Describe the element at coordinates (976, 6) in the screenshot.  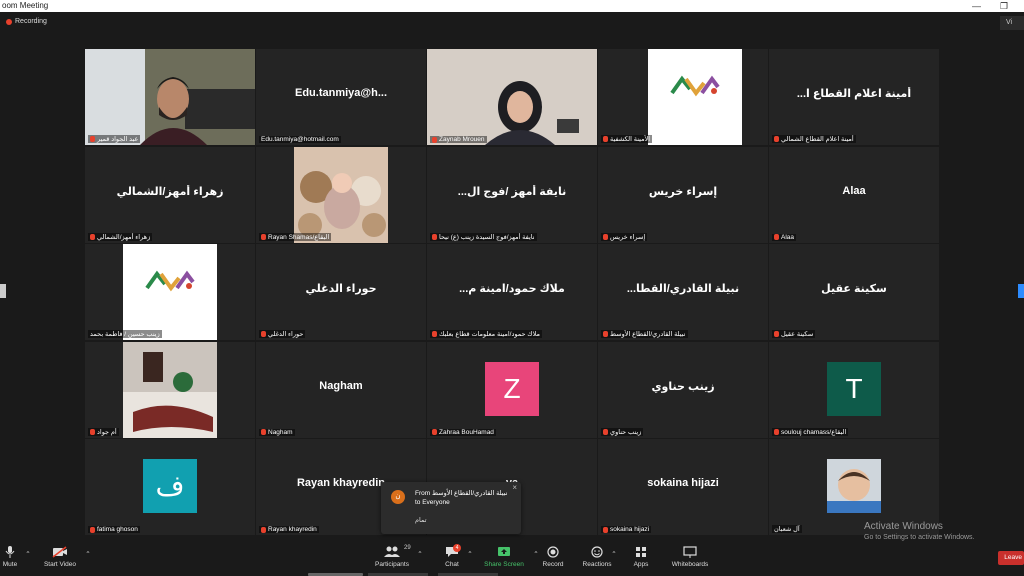
I see `minimize-button: —` at that location.